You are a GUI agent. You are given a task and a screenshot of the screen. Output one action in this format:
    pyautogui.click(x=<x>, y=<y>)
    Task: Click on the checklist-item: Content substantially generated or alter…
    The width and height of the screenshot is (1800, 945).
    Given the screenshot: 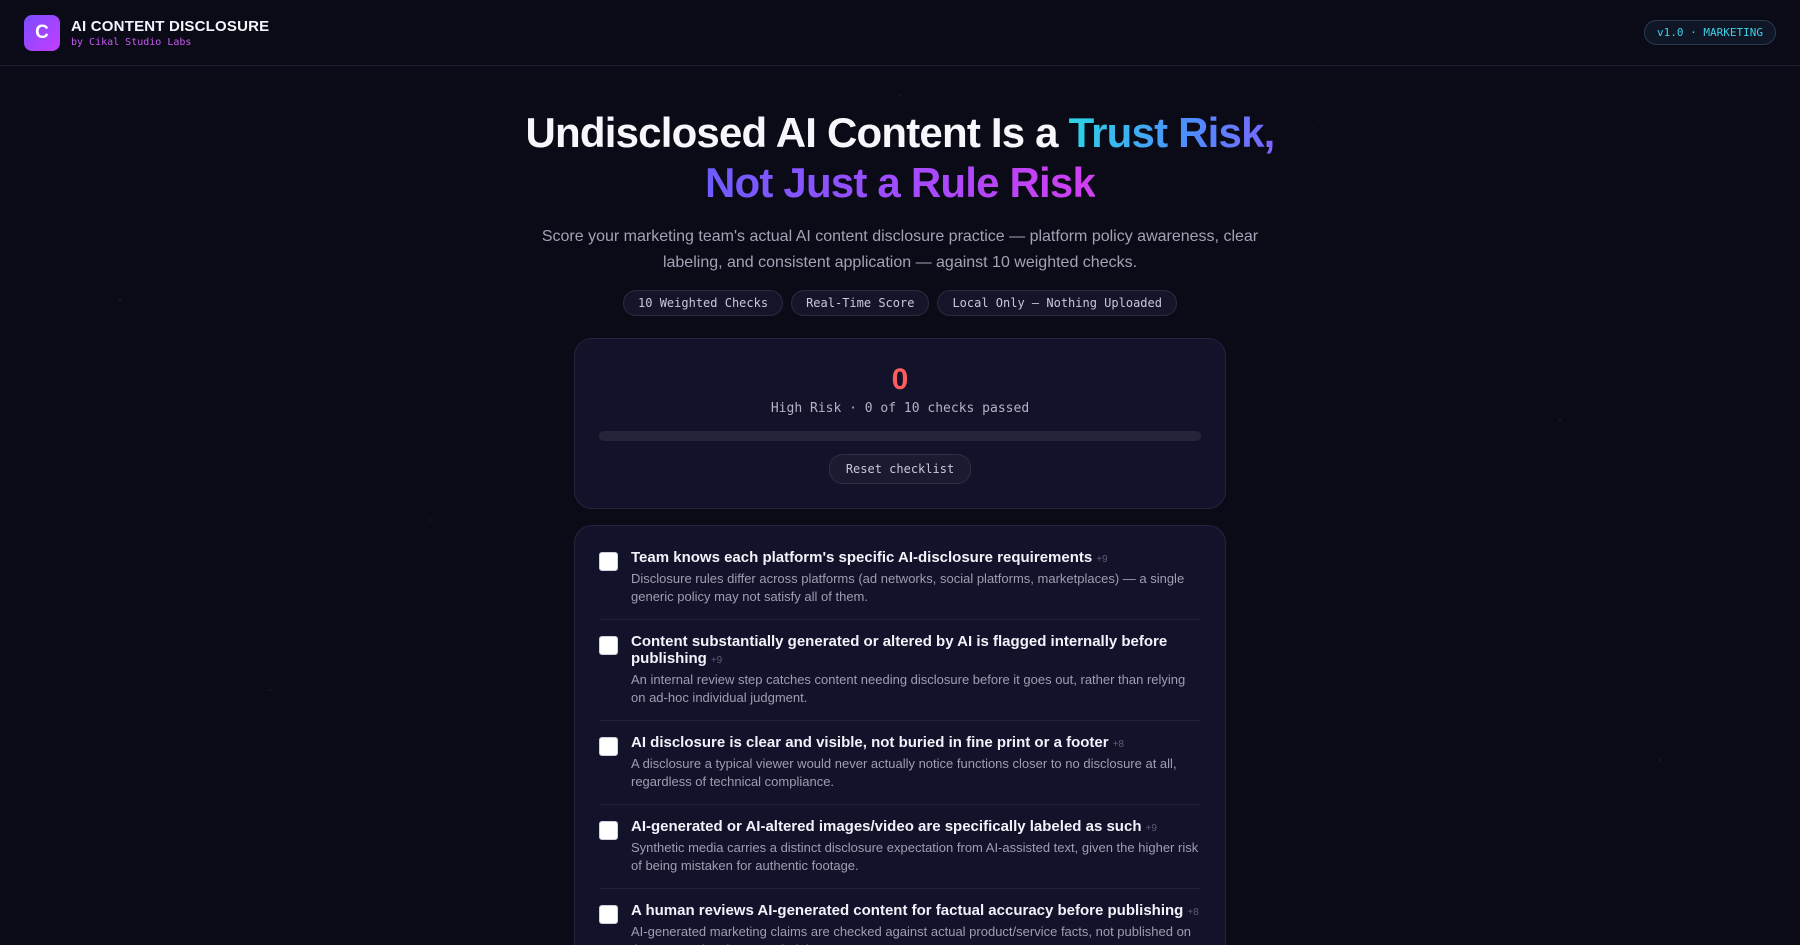 What is the action you would take?
    pyautogui.click(x=900, y=670)
    